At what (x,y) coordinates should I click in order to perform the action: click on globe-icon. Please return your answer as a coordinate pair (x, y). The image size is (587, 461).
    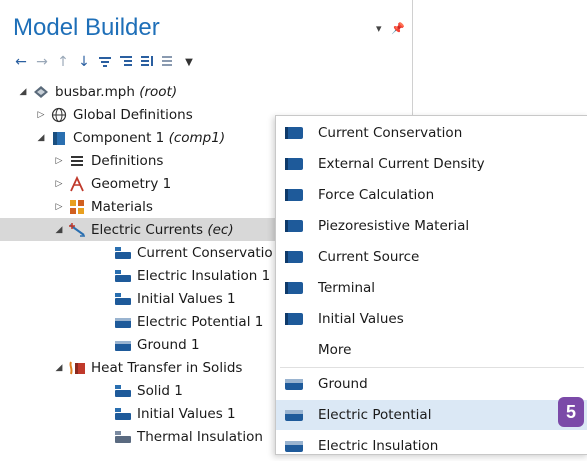
    Looking at the image, I should click on (59, 115).